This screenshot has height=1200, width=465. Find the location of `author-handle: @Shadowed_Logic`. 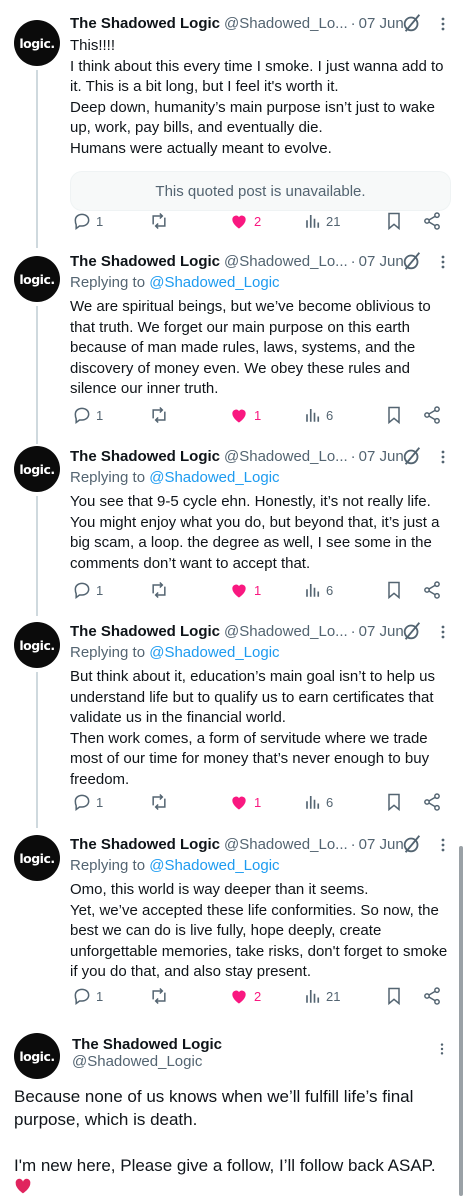

author-handle: @Shadowed_Logic is located at coordinates (137, 1061).